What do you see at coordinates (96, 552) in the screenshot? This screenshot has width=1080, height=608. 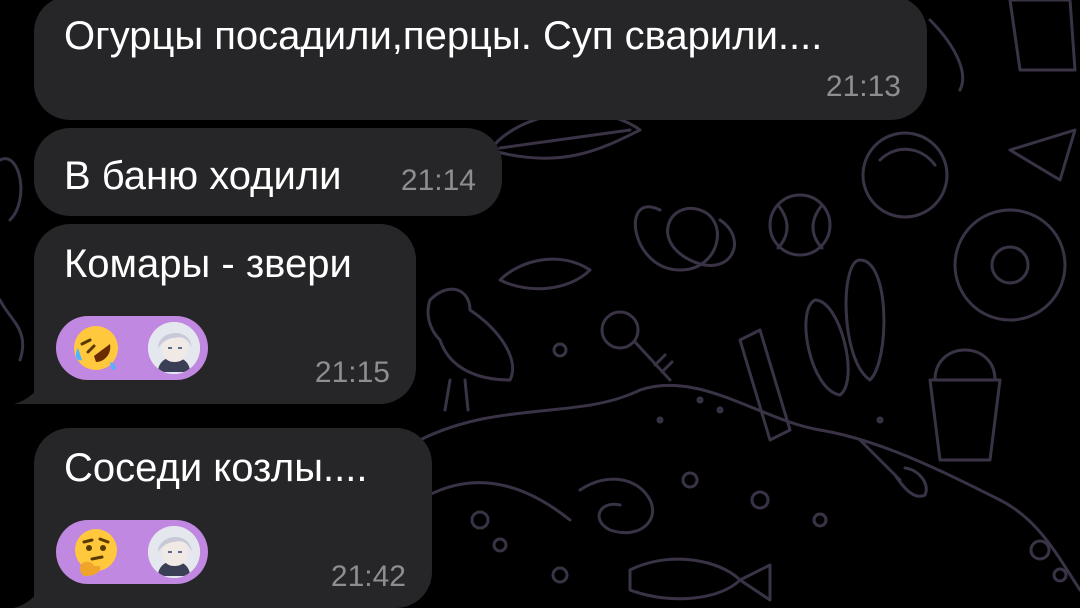 I see `thinking-face-emoji-icon` at bounding box center [96, 552].